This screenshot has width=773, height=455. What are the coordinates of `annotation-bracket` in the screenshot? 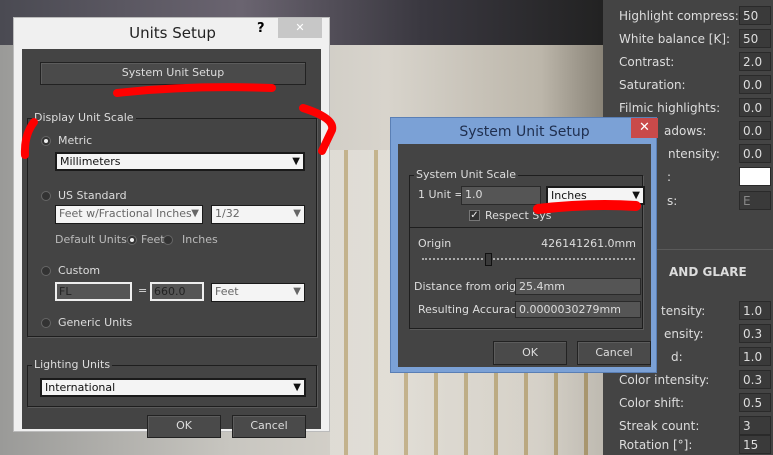 It's located at (29, 138).